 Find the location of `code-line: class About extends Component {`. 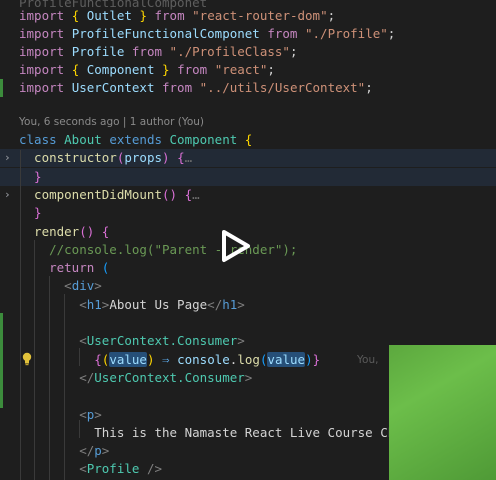

code-line: class About extends Component { is located at coordinates (248, 140).